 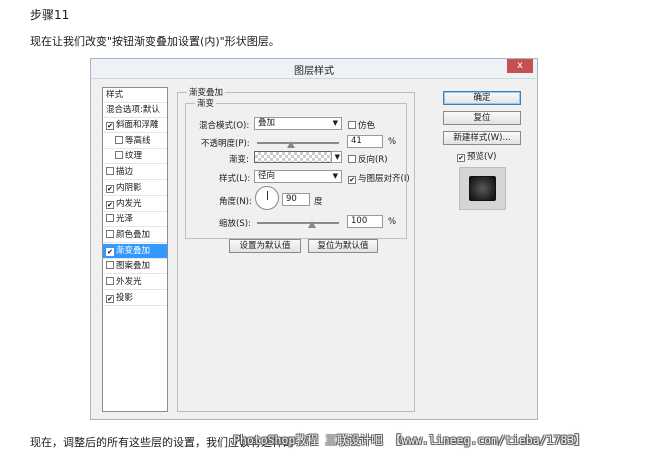 What do you see at coordinates (461, 158) in the screenshot?
I see `preview-check-icon: ✔` at bounding box center [461, 158].